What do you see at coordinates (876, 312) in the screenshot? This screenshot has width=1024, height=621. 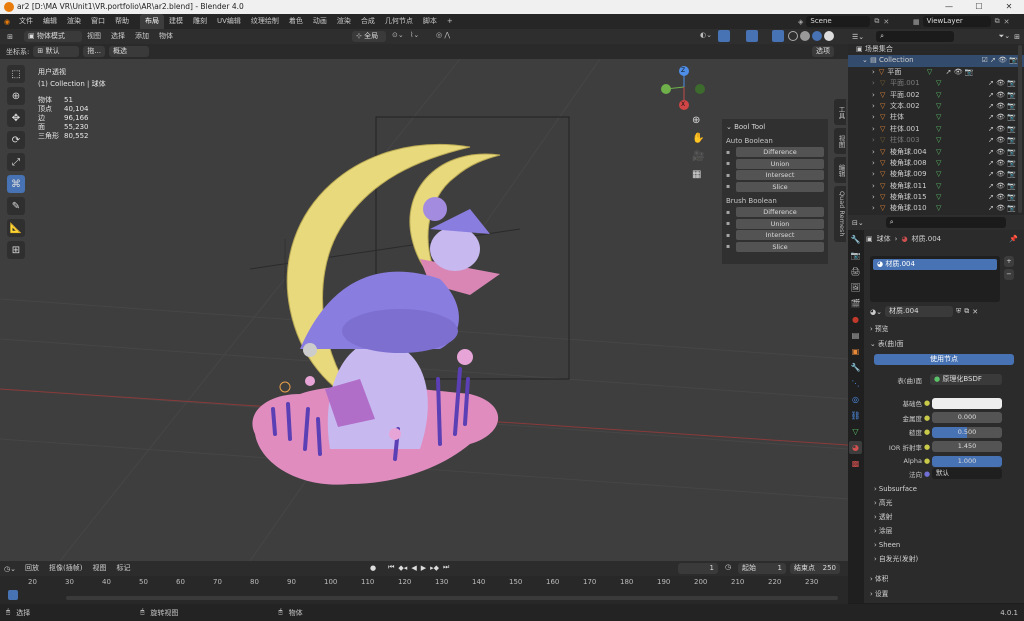 I see `material-browse-icon: ◕⌄` at bounding box center [876, 312].